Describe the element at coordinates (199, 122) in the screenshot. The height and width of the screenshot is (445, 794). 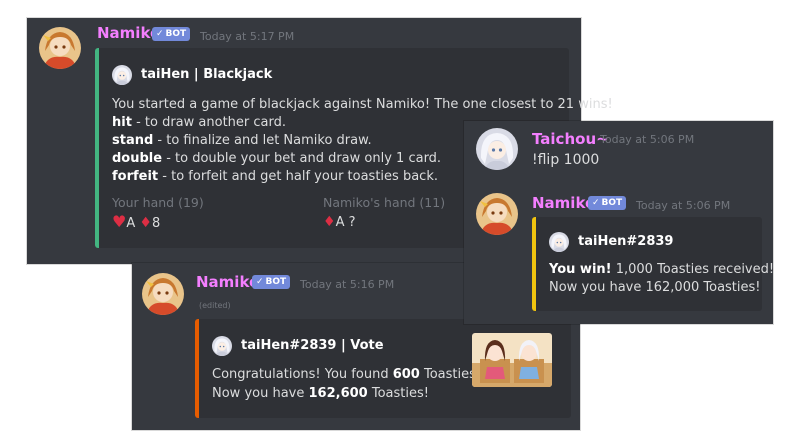
I see `cmd-hit: hit - to draw another card.` at that location.